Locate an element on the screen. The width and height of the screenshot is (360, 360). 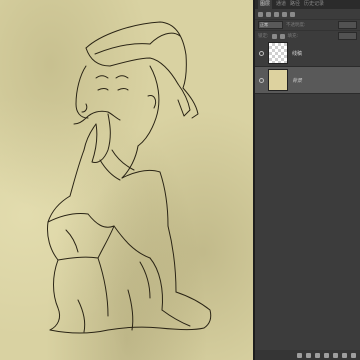
fx-icon is located at coordinates (308, 355).